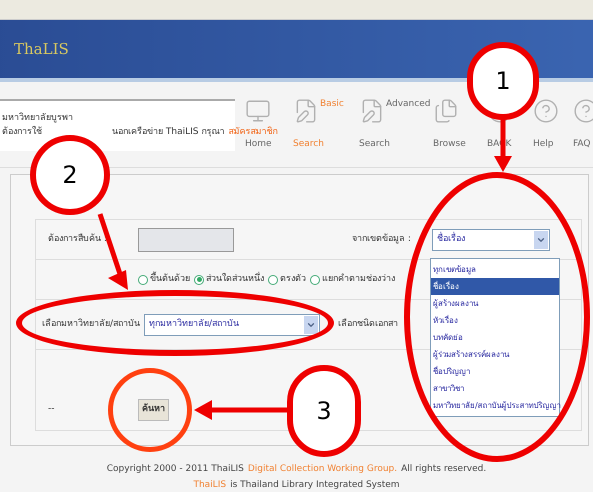 The image size is (593, 492). I want to click on dropdown-option: สาขาวิชา, so click(495, 388).